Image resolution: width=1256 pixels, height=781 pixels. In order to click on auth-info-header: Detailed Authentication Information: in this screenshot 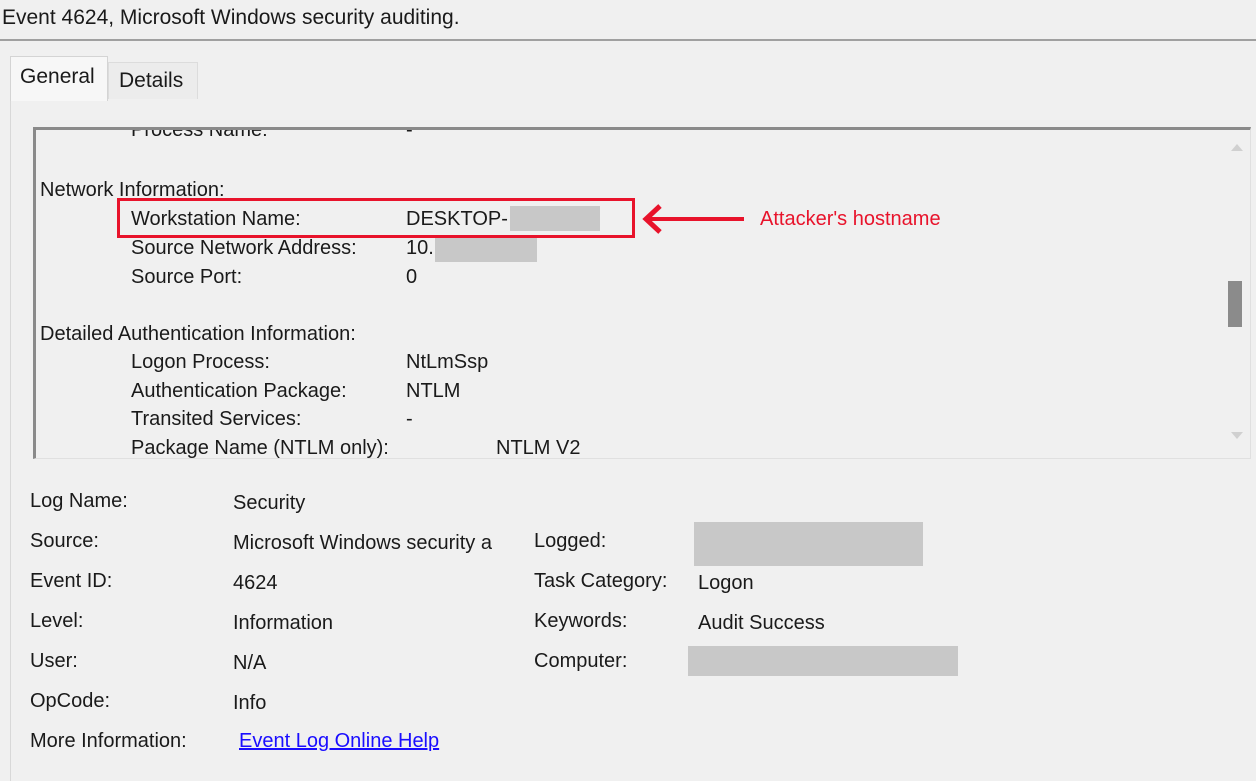, I will do `click(198, 334)`.